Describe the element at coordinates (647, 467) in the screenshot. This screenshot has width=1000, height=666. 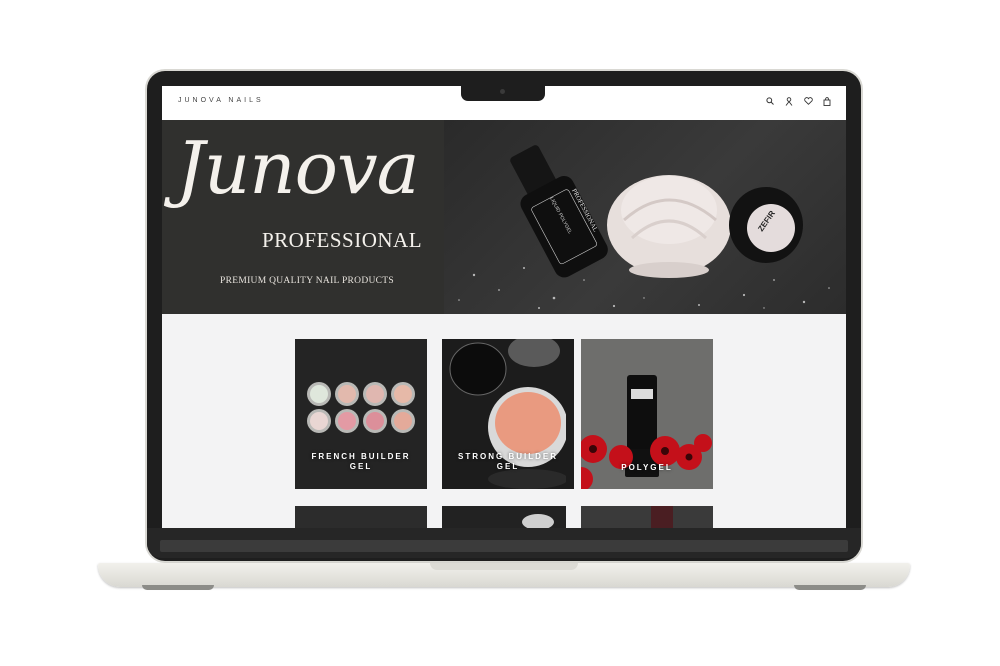
I see `product-tile-label: POLYGEL` at that location.